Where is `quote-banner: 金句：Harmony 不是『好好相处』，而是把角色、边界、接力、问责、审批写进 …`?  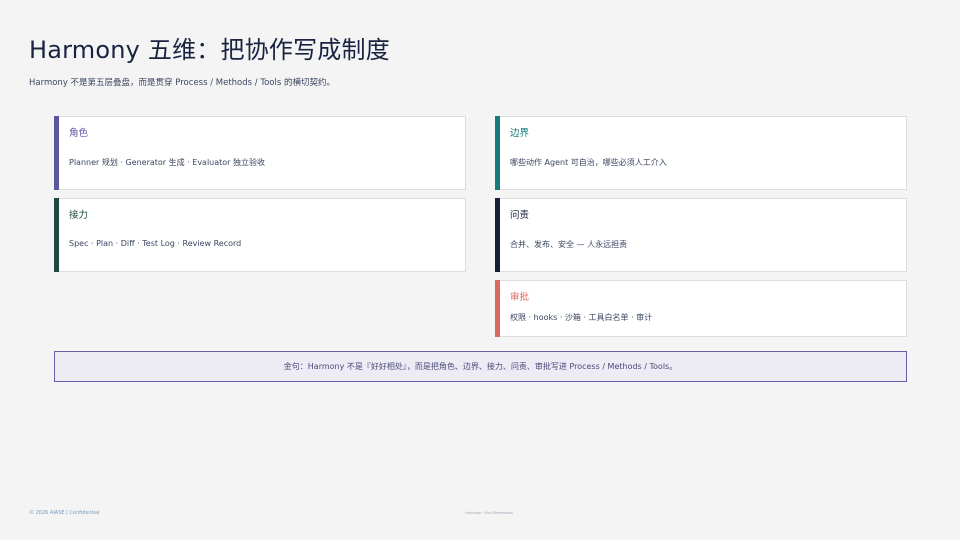
quote-banner: 金句：Harmony 不是『好好相处』，而是把角色、边界、接力、问责、审批写进 … is located at coordinates (480, 366).